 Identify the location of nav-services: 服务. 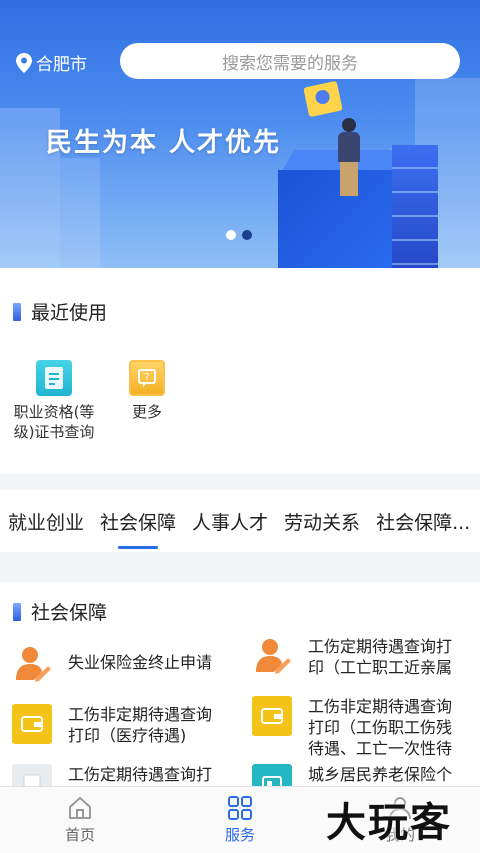
(240, 820).